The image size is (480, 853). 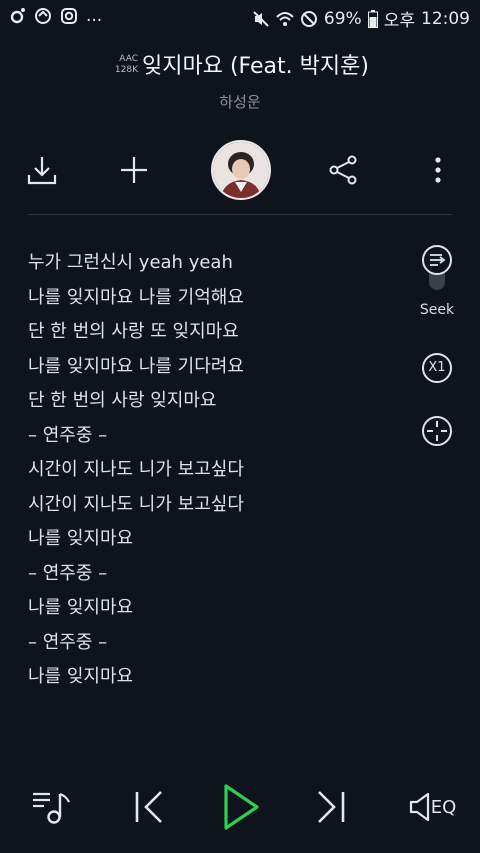 I want to click on speaker-icon, so click(x=419, y=807).